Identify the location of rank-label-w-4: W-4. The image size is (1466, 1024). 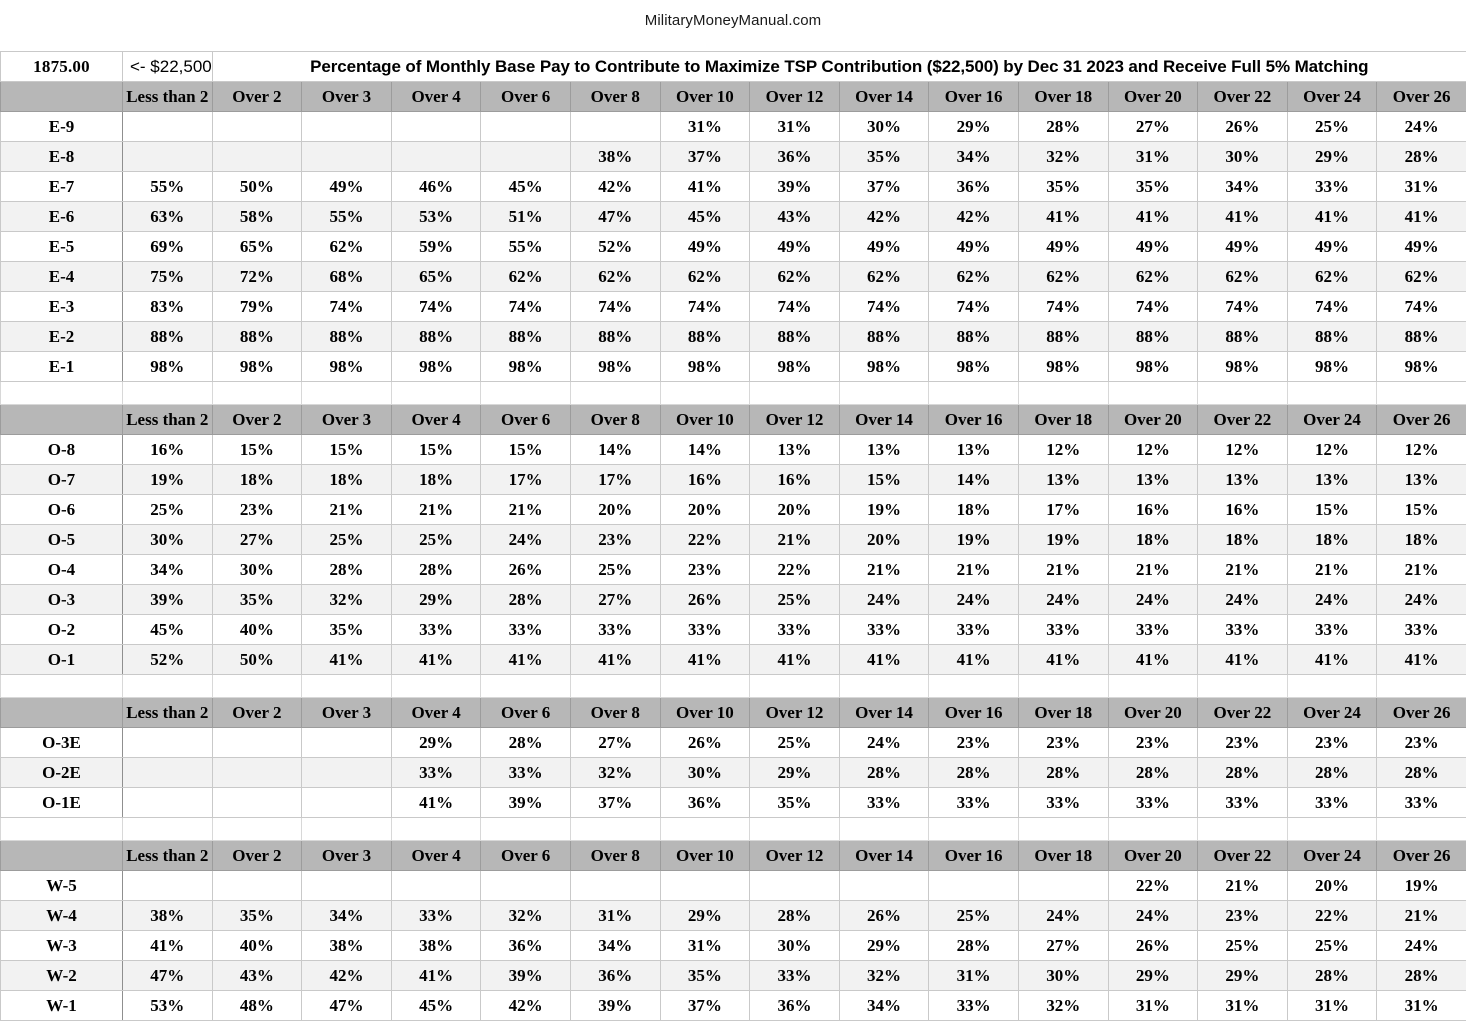
(61, 915).